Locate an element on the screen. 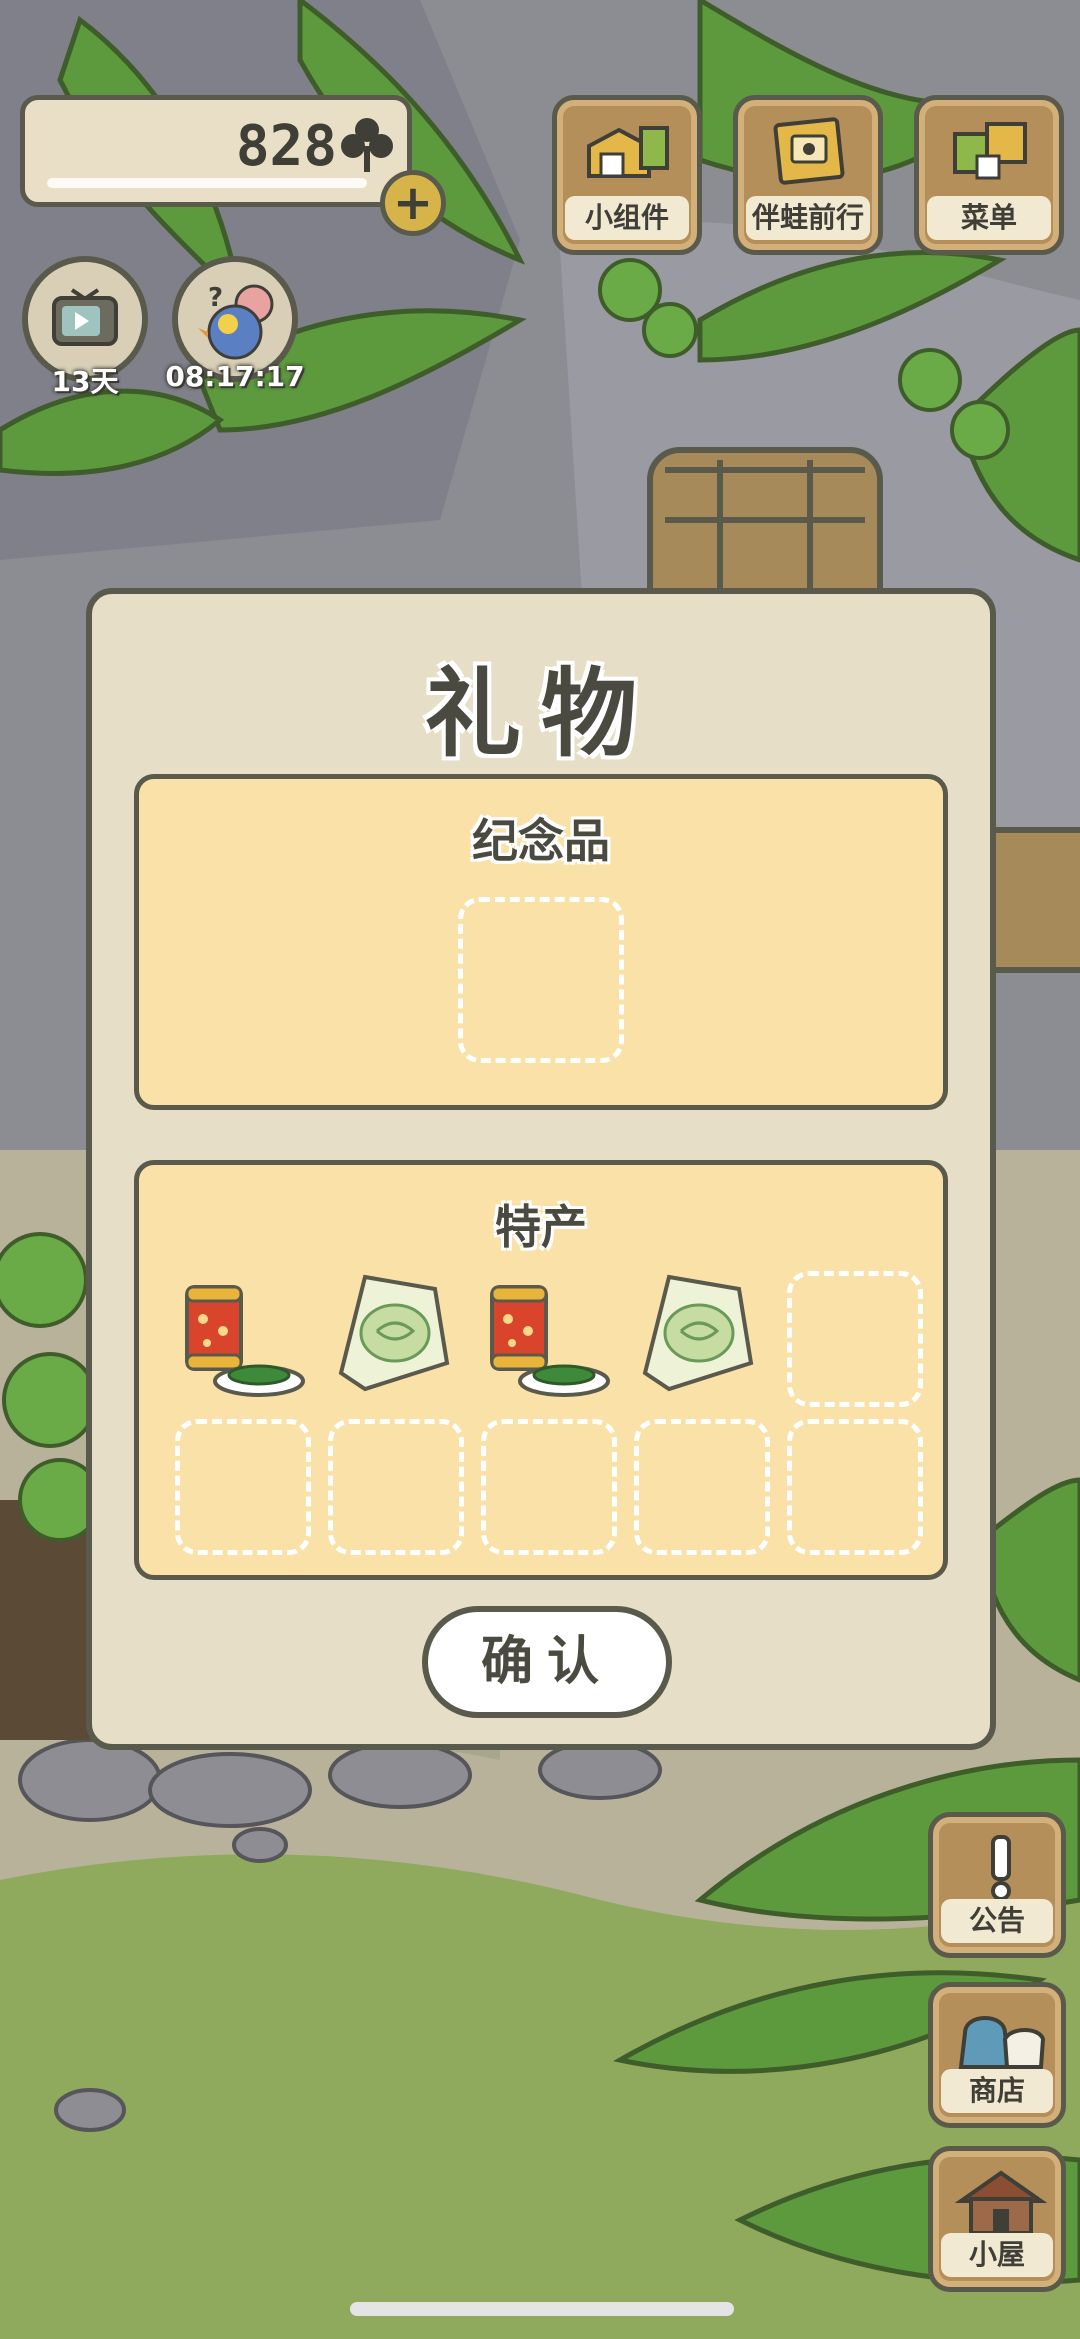  add-clover-button: + is located at coordinates (413, 203).